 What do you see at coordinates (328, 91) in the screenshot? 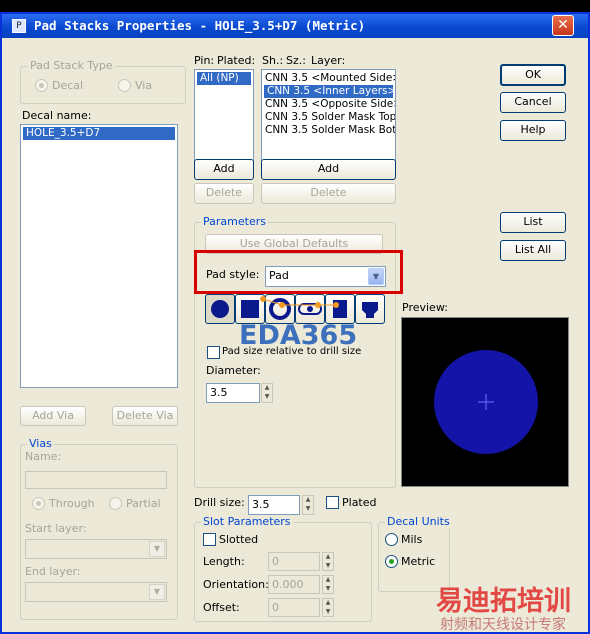
I see `layer-item: CNN 3.5 <Inner Layers>` at bounding box center [328, 91].